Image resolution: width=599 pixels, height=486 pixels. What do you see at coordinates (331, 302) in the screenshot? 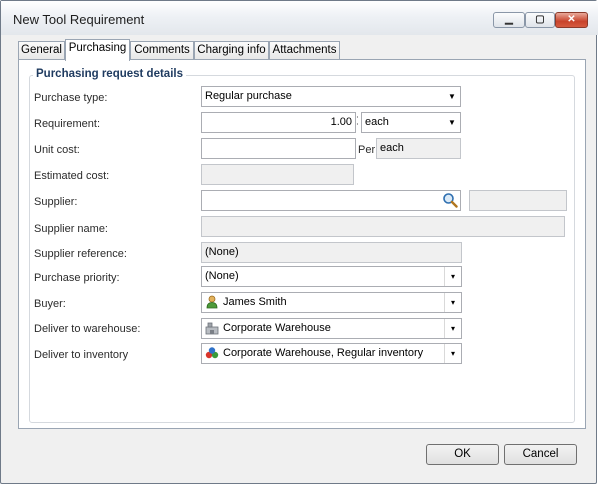
I see `buyer-select: James Smith ▾` at bounding box center [331, 302].